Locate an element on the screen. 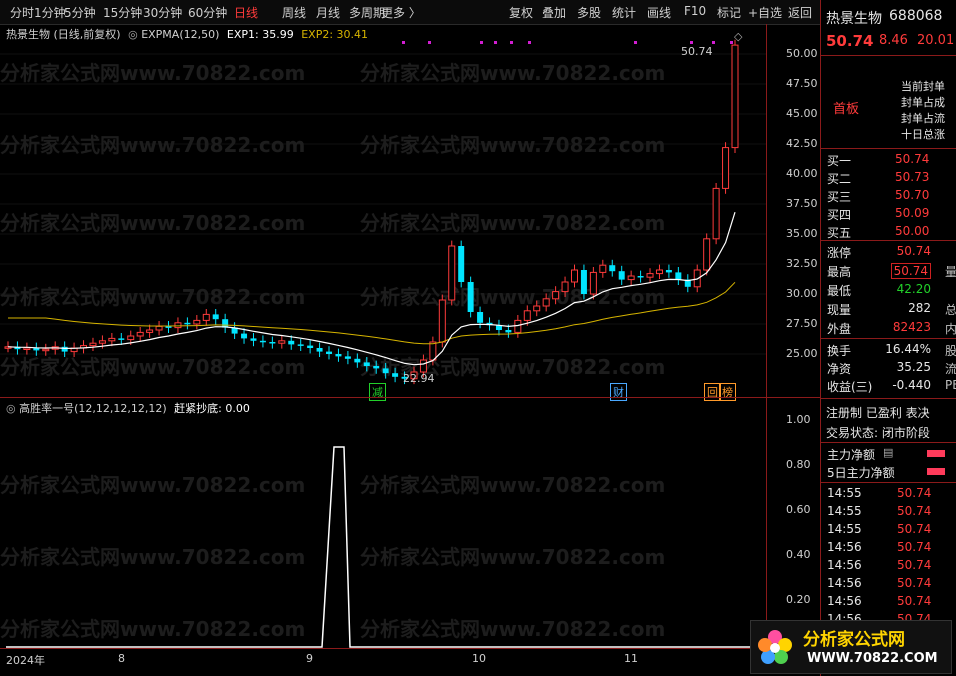  logo-url: WWW.70822.COM is located at coordinates (872, 658).